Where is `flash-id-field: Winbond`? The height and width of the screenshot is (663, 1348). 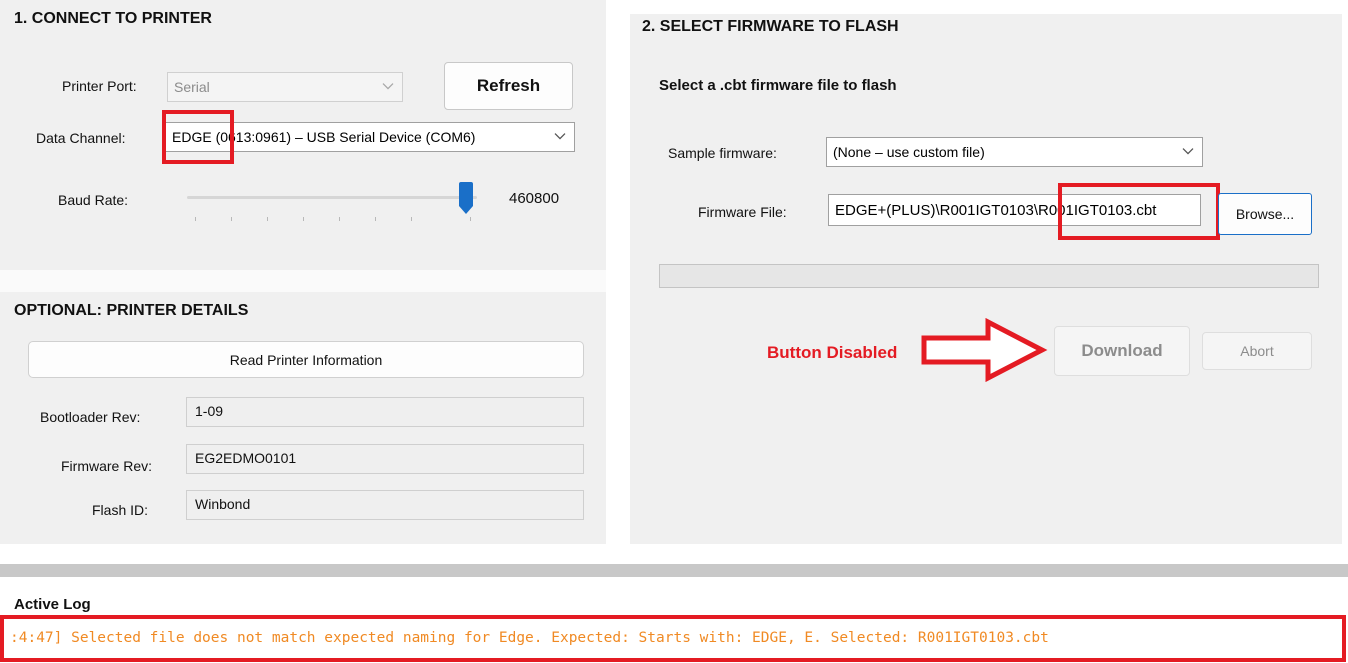
flash-id-field: Winbond is located at coordinates (385, 505).